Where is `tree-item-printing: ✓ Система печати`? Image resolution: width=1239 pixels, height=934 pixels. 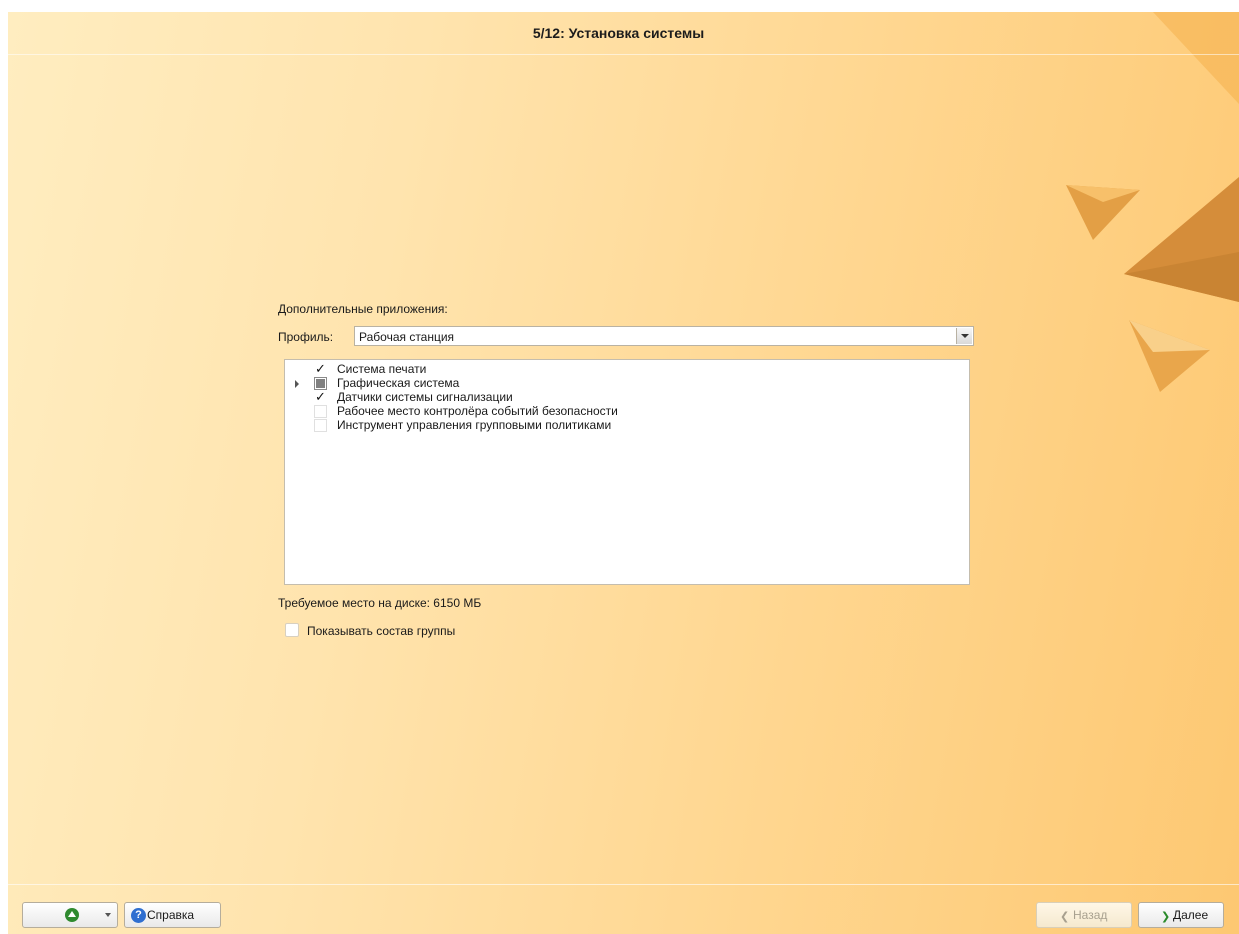 tree-item-printing: ✓ Система печати is located at coordinates (625, 369).